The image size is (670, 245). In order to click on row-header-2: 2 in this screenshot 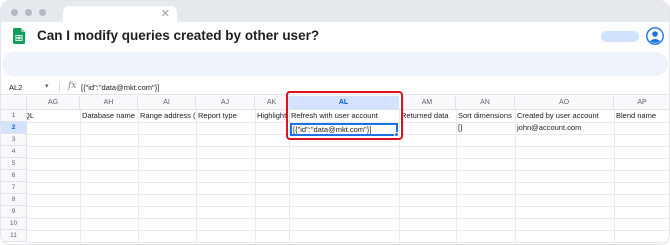, I will do `click(14, 128)`.